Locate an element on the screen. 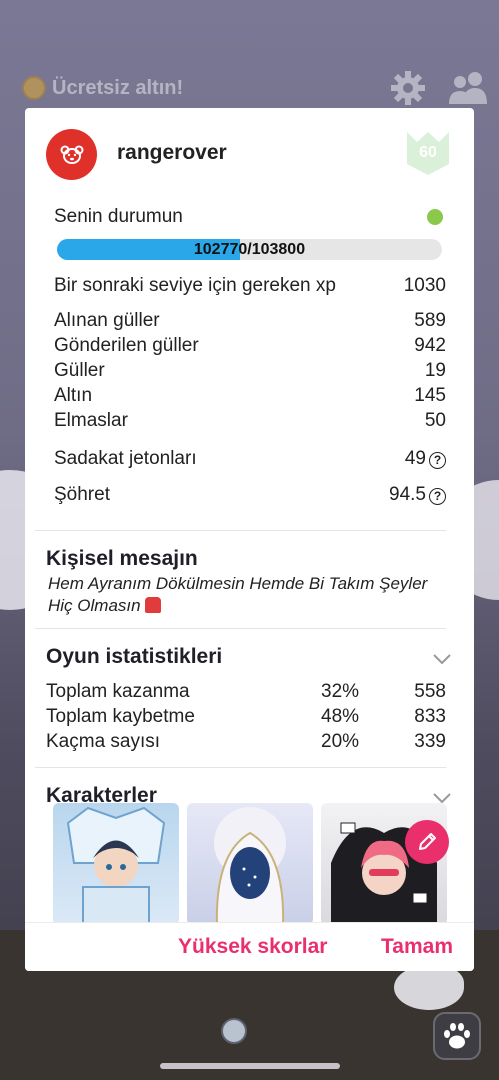  characters-carousel is located at coordinates (251, 864).